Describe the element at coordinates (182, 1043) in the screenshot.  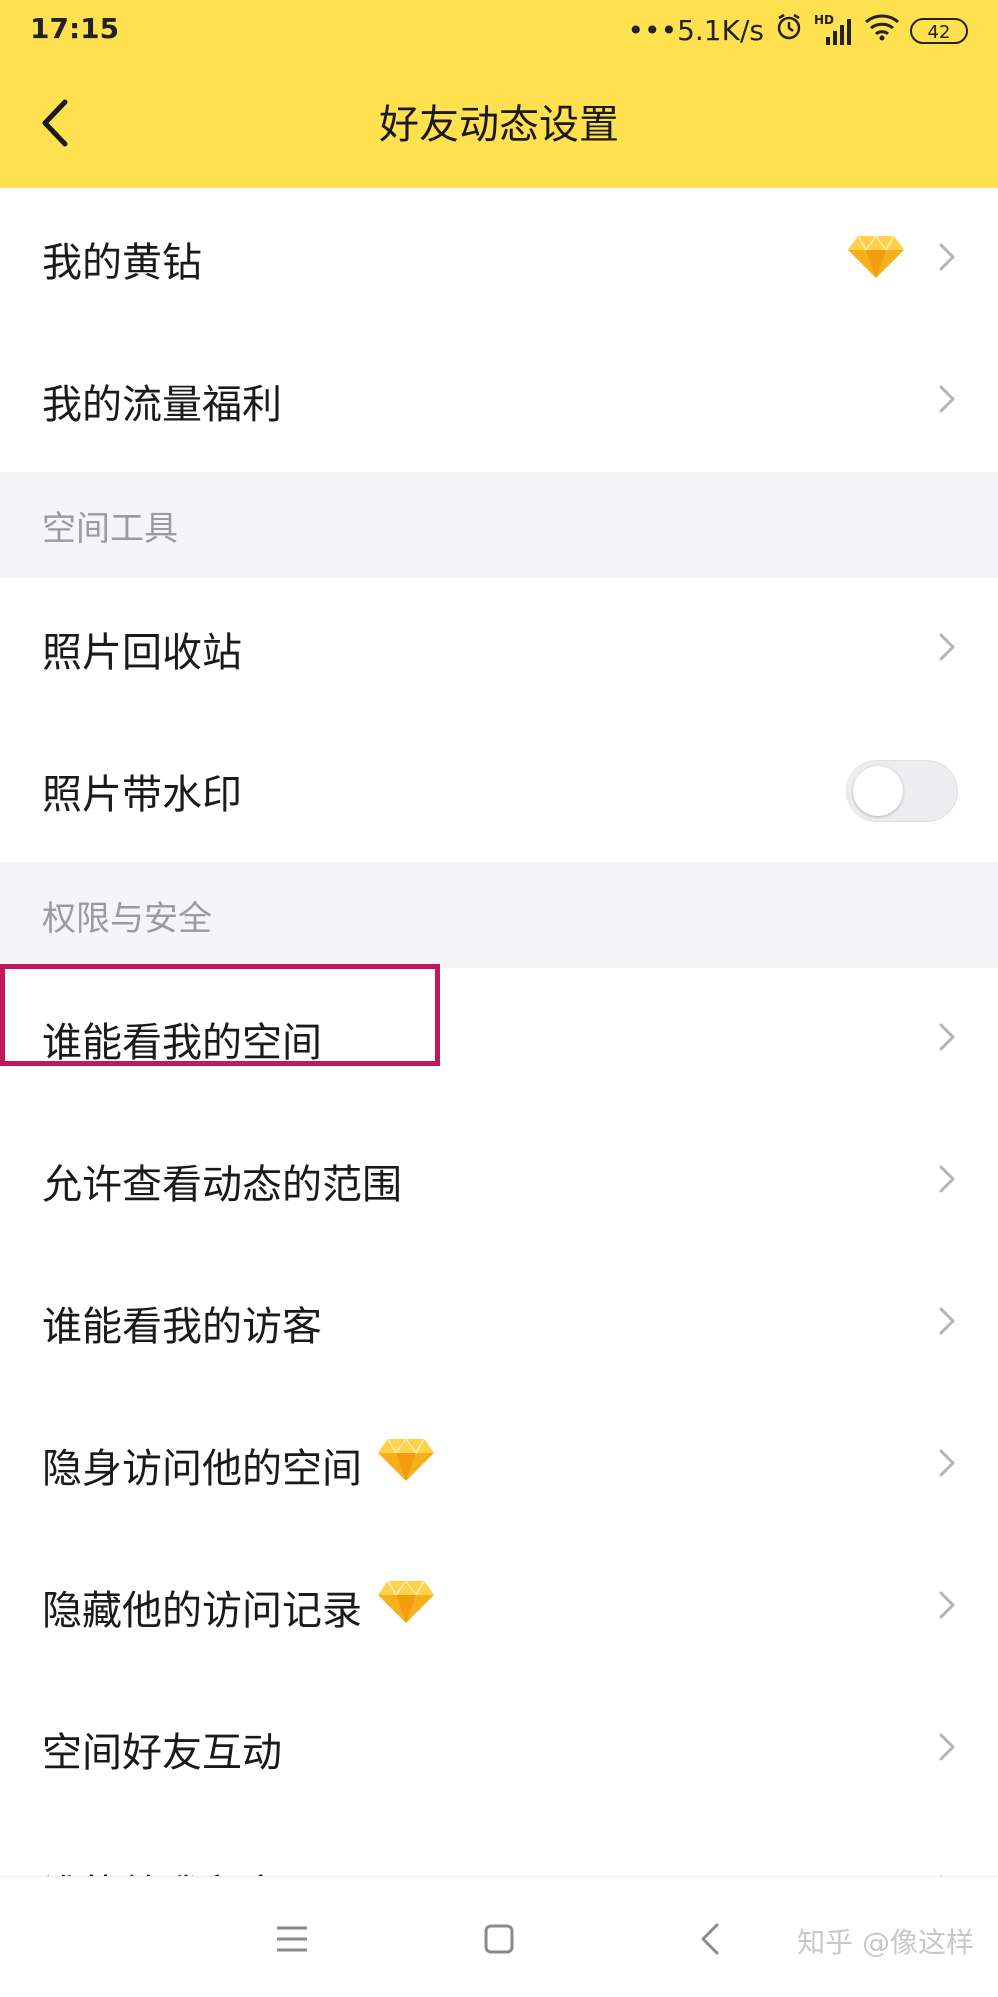
I see `row-label: 谁能看我的空间` at that location.